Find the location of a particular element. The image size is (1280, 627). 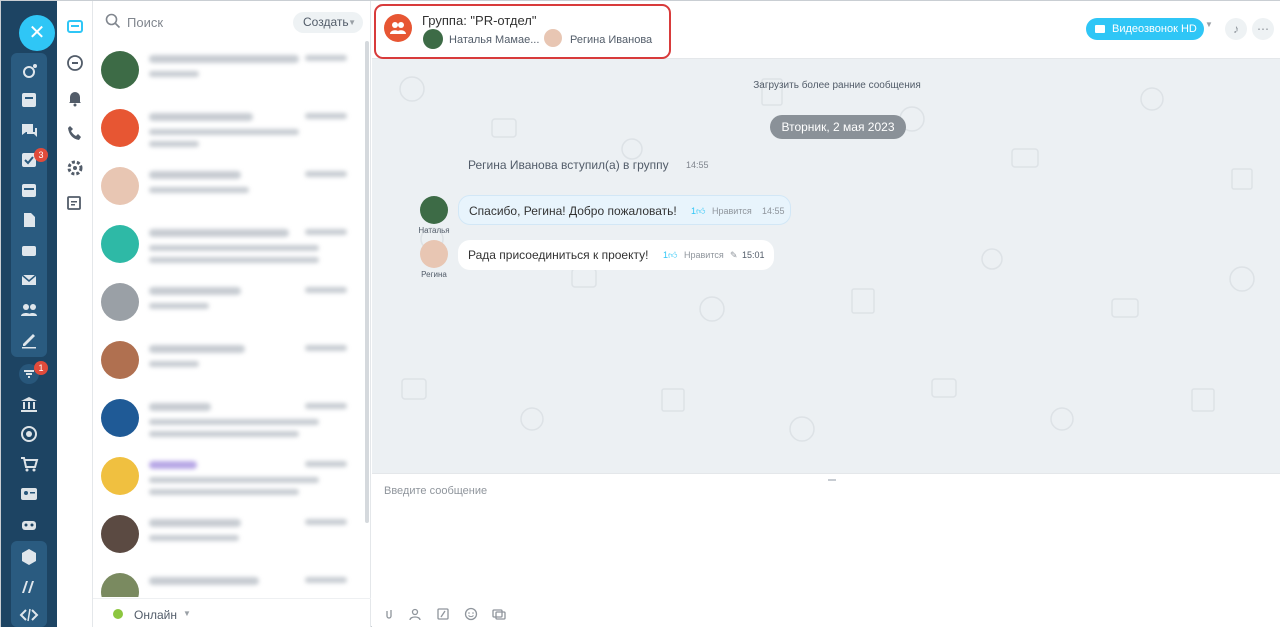

bell-icon is located at coordinates (75, 98).